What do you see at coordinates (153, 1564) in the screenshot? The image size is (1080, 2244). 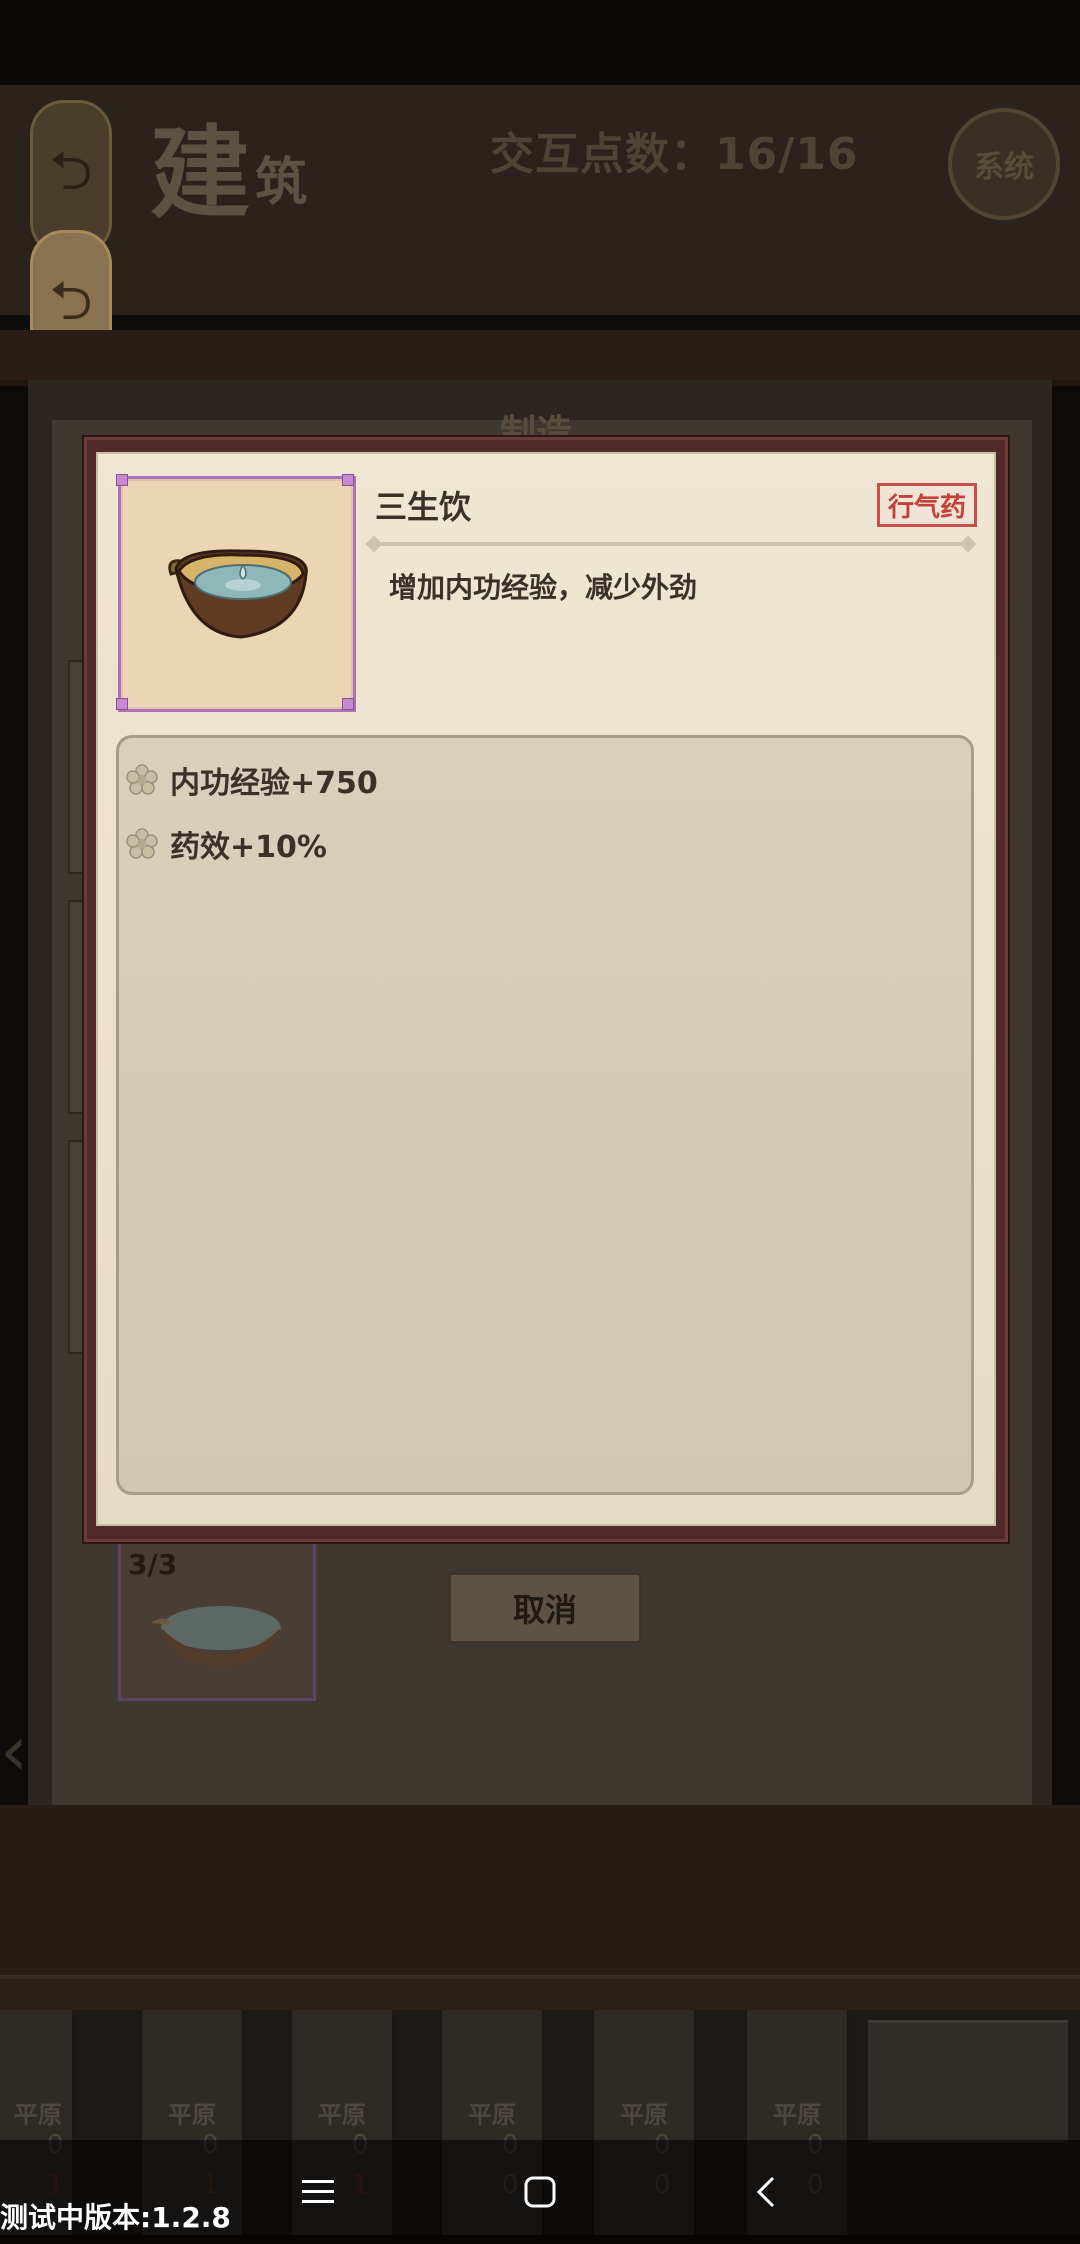 I see `output-slot-count: 3/3` at bounding box center [153, 1564].